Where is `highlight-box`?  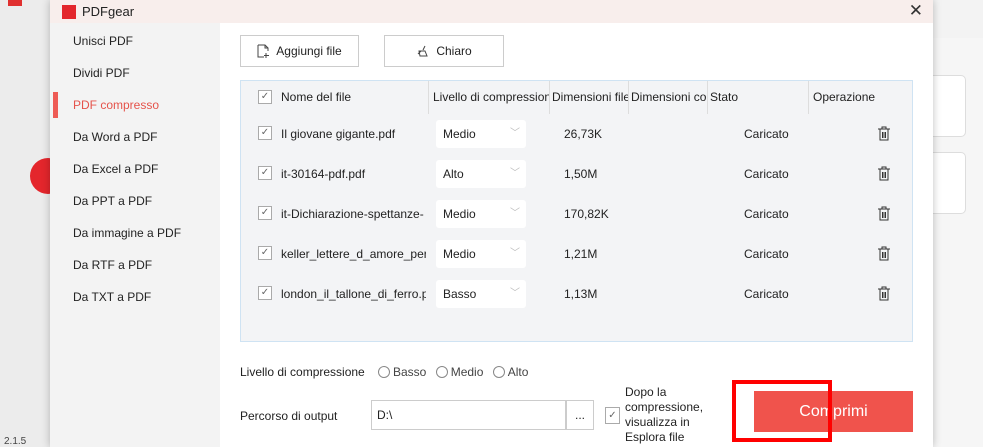
highlight-box is located at coordinates (782, 411).